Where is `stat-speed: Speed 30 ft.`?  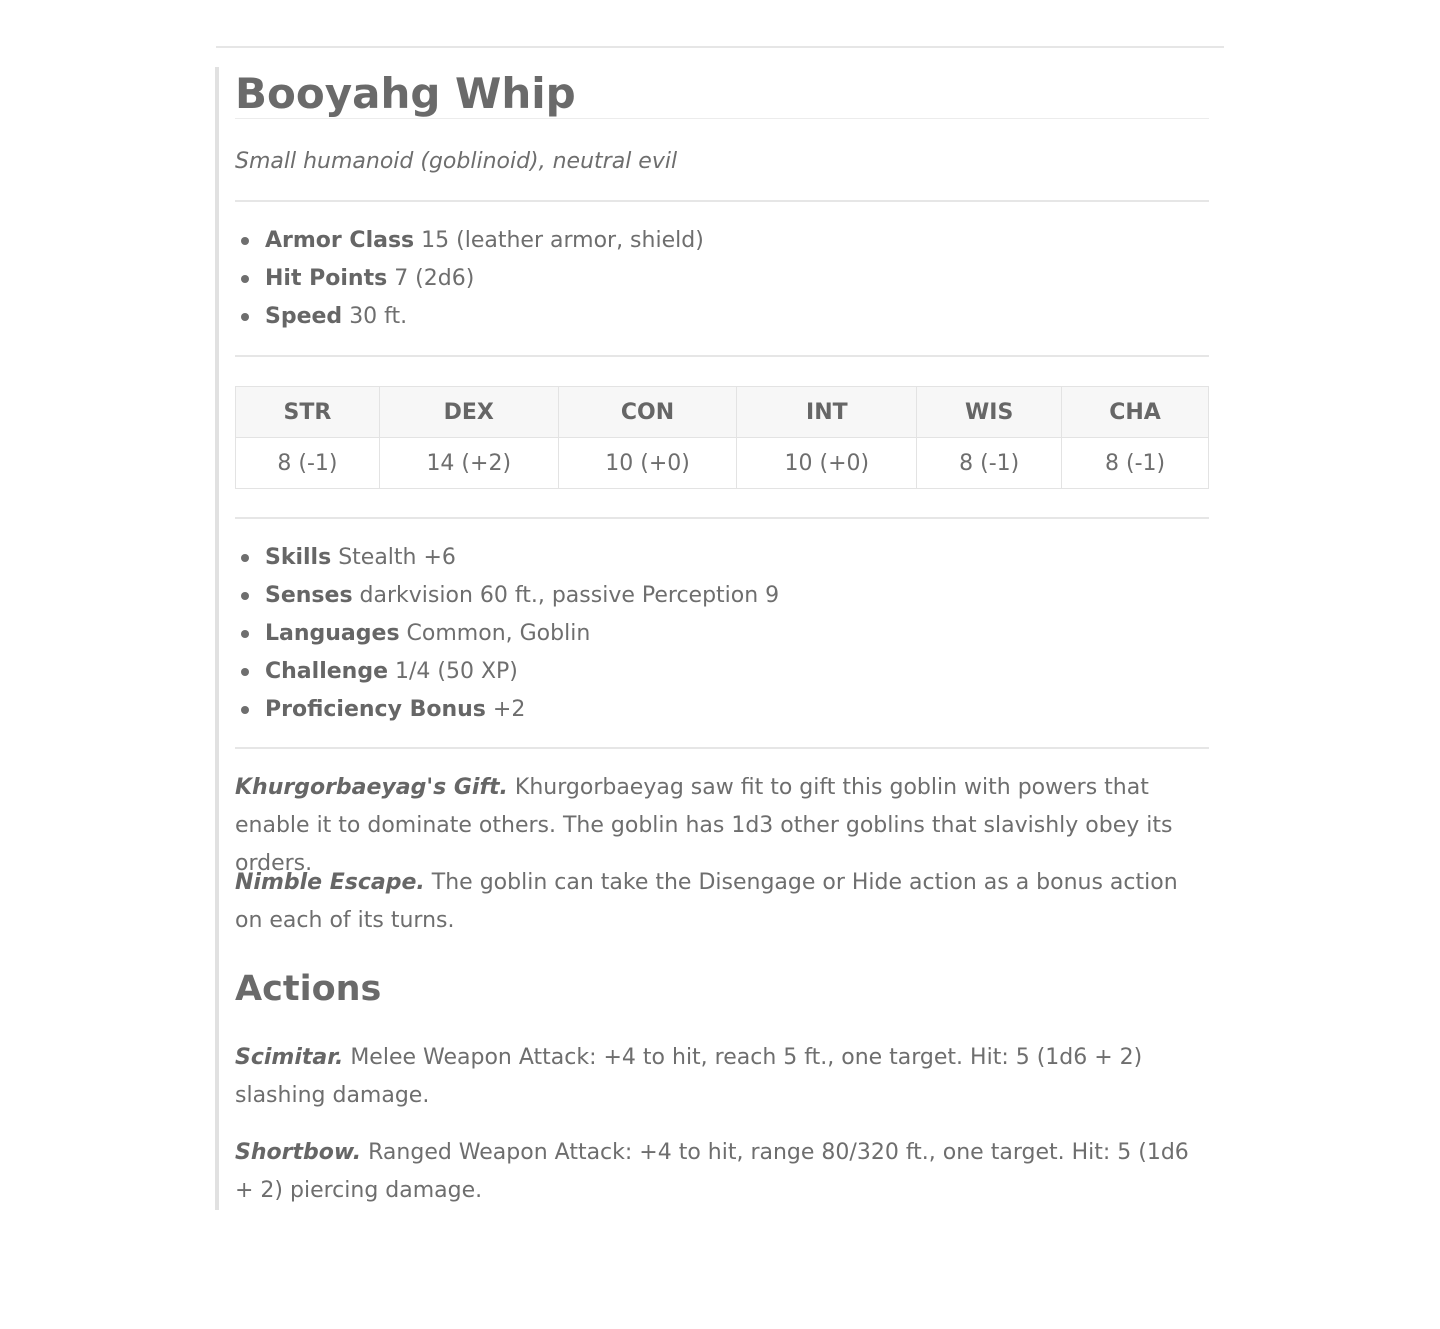 stat-speed: Speed 30 ft. is located at coordinates (469, 317).